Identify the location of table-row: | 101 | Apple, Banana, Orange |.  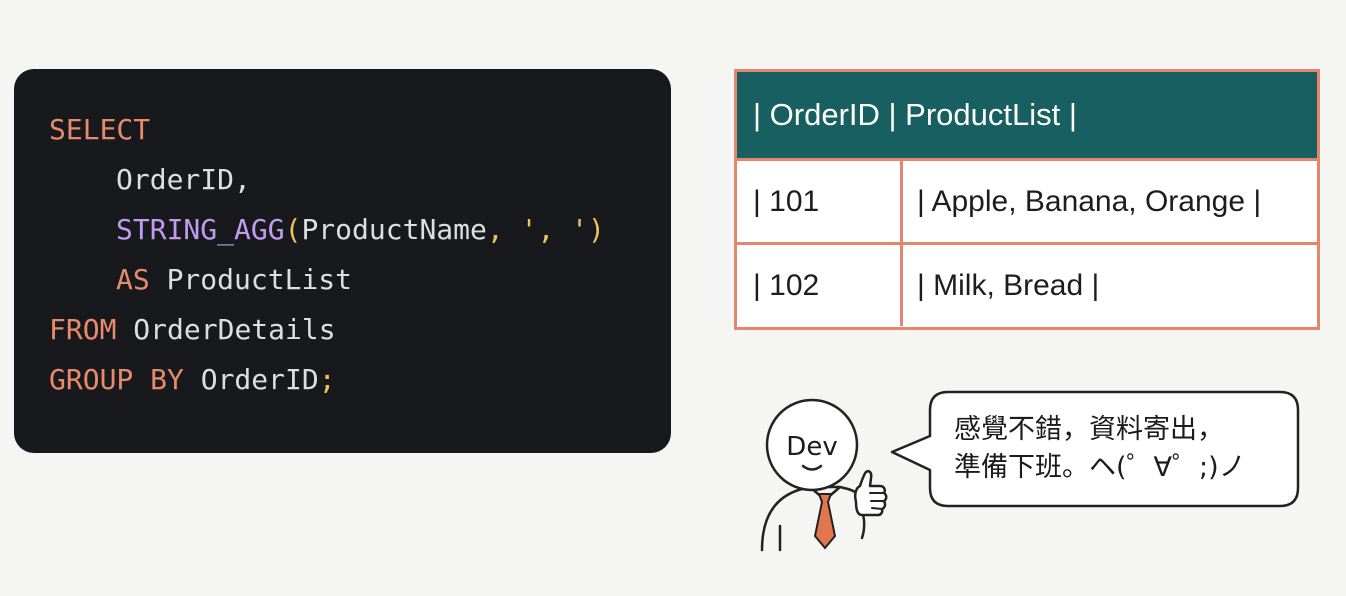
(1027, 203).